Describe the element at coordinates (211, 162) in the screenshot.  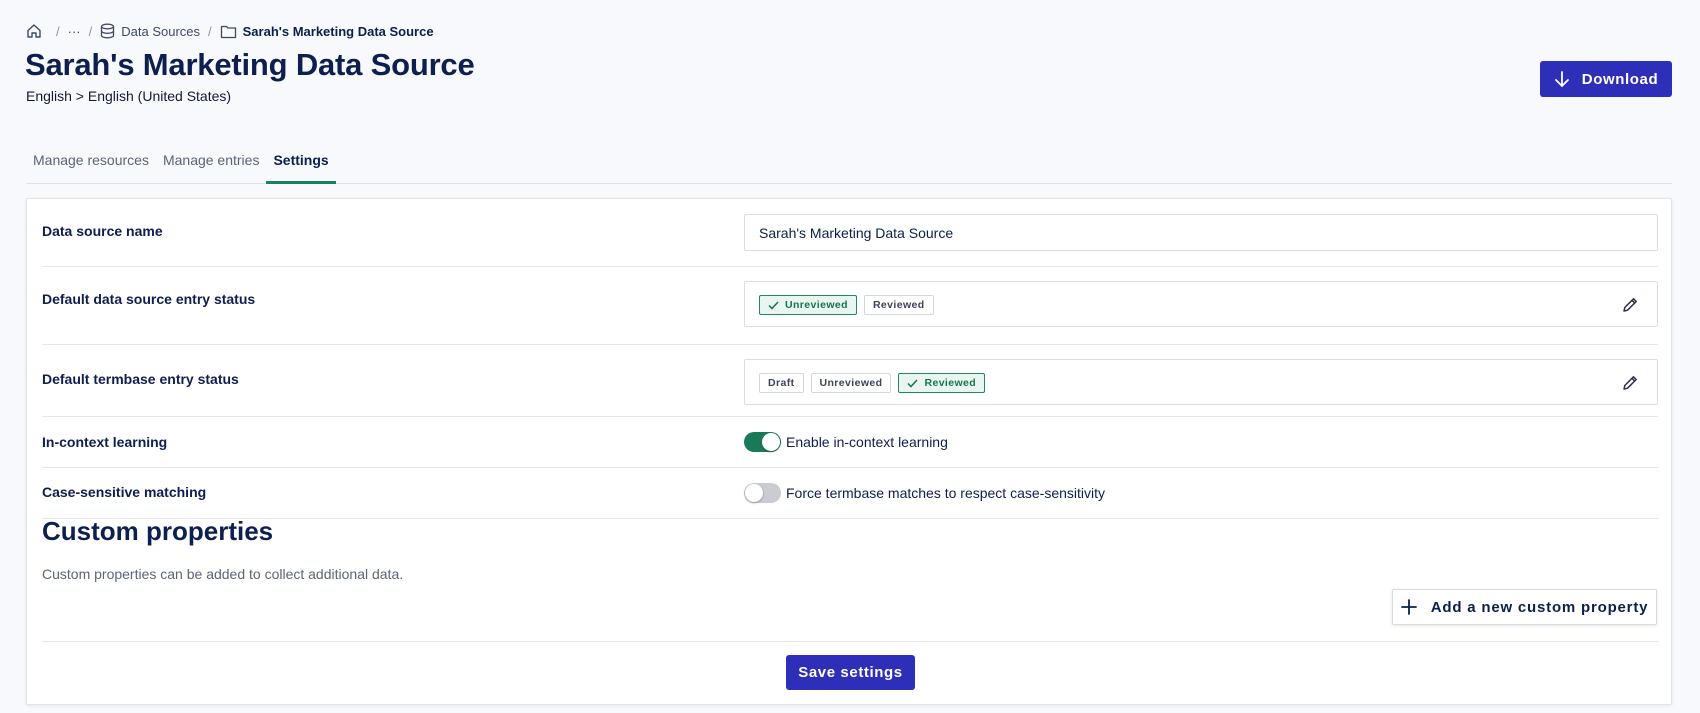
I see `tab-manage-entries: Manage entries` at that location.